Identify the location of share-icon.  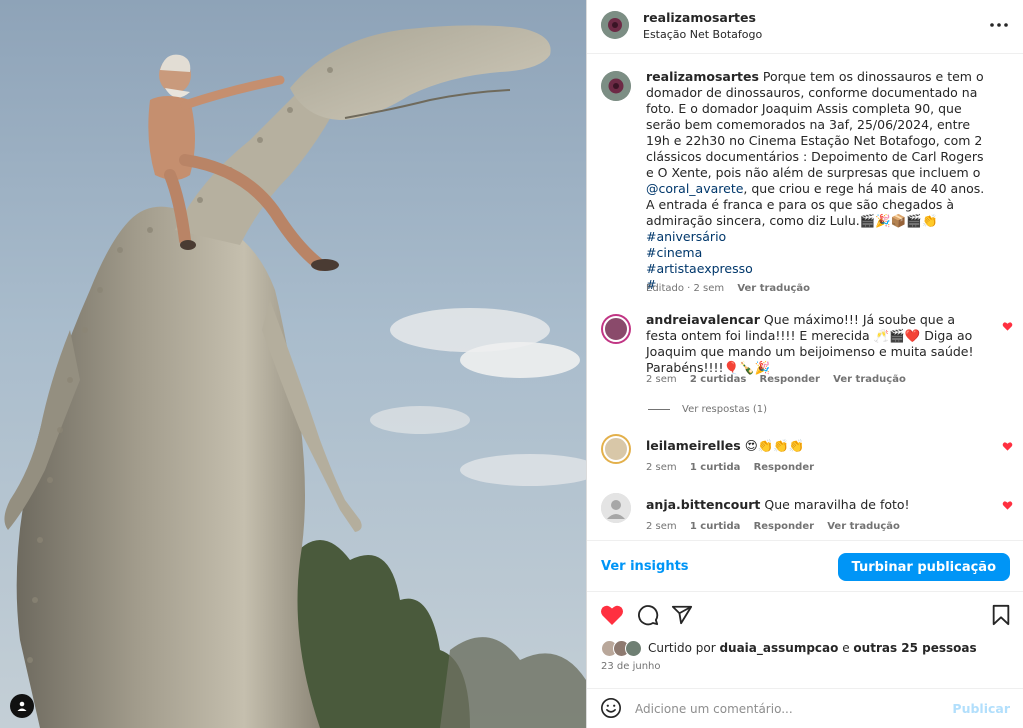
(682, 615).